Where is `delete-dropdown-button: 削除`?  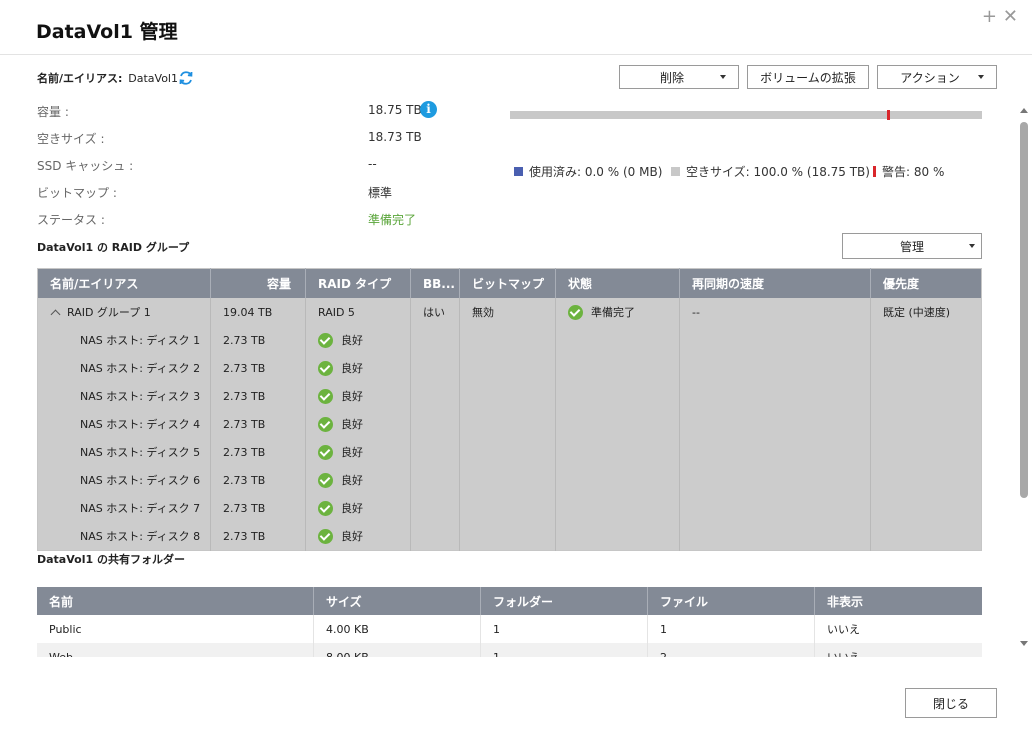
delete-dropdown-button: 削除 is located at coordinates (679, 77).